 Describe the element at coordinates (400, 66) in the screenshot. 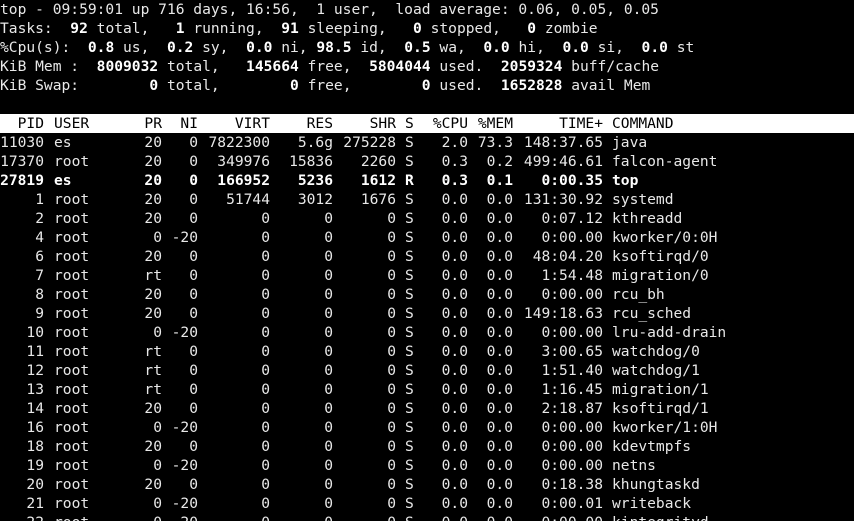

I see `mem-used: 5804044` at that location.